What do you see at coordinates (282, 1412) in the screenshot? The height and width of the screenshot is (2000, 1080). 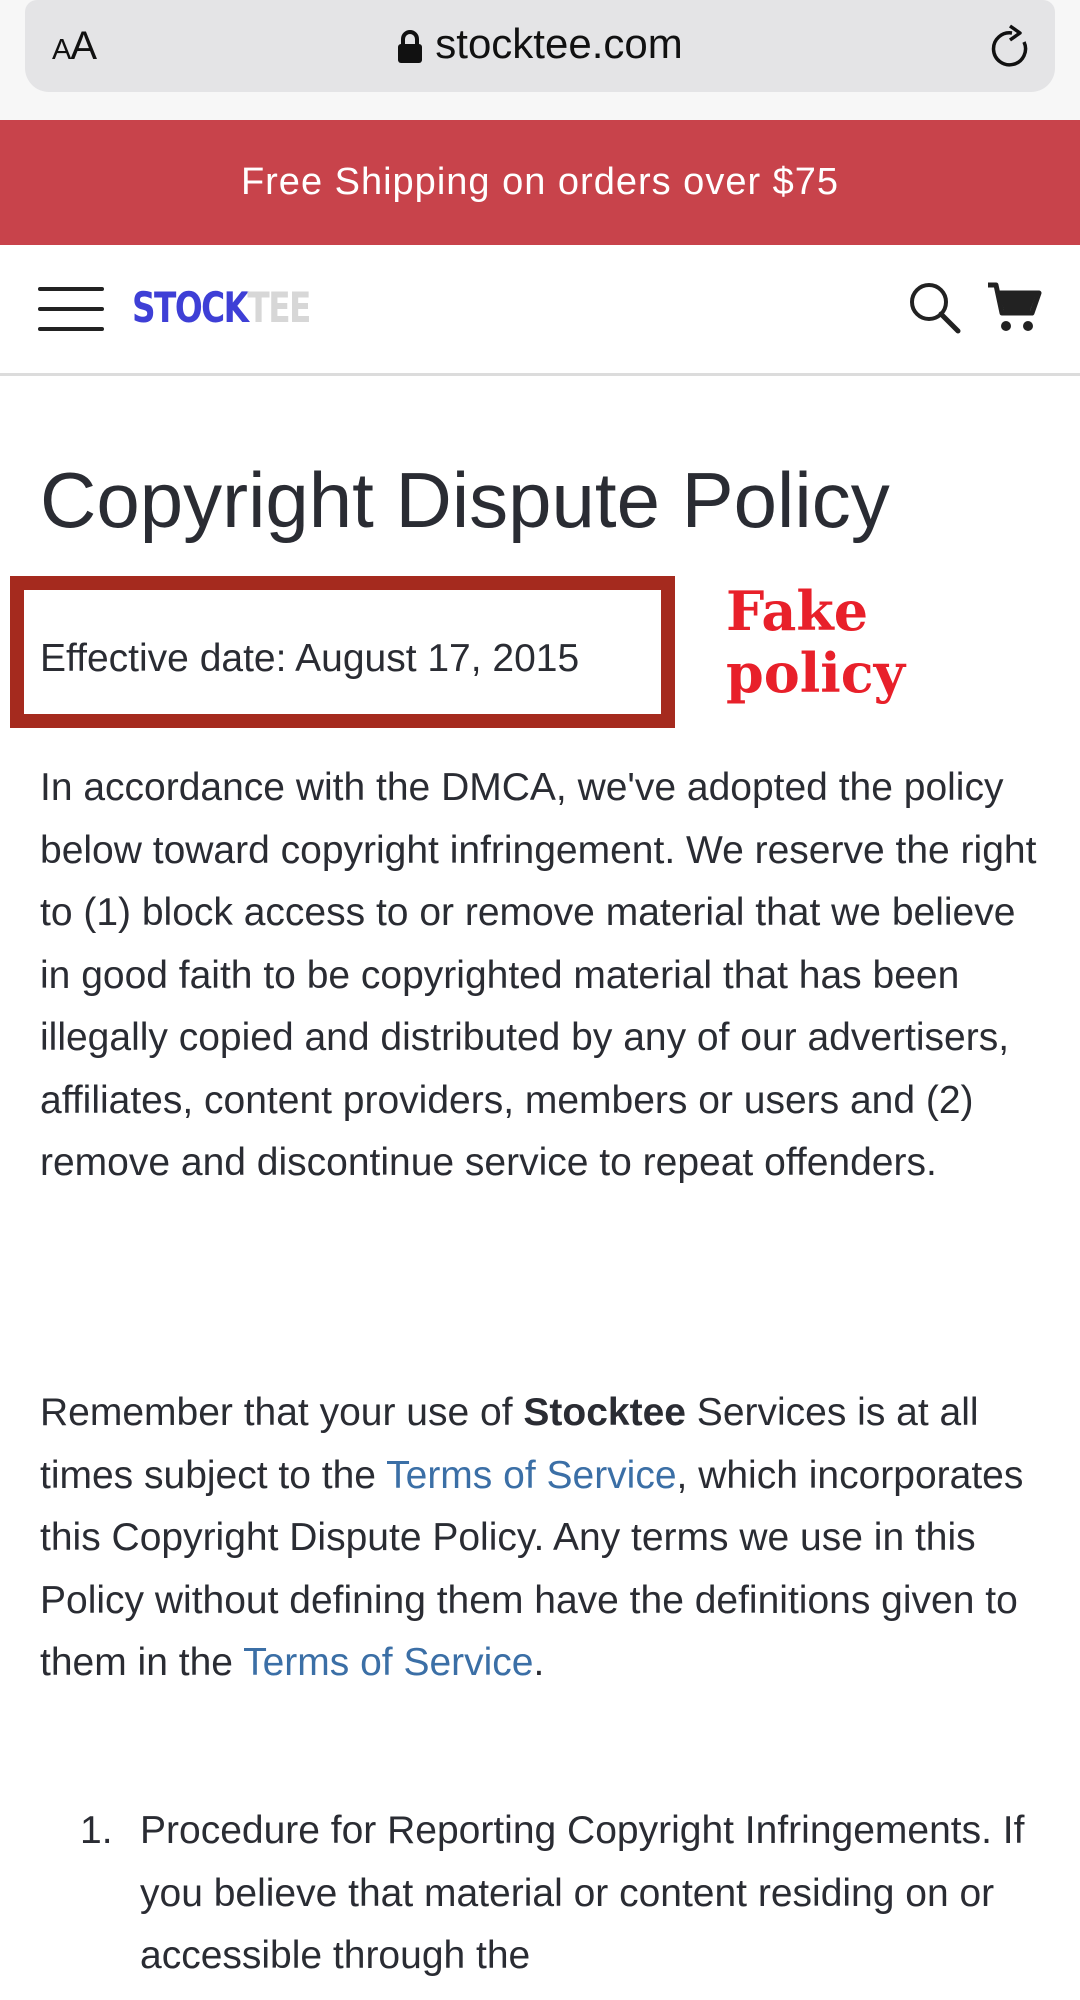 I see `para2-text-a: Remember that your use of` at bounding box center [282, 1412].